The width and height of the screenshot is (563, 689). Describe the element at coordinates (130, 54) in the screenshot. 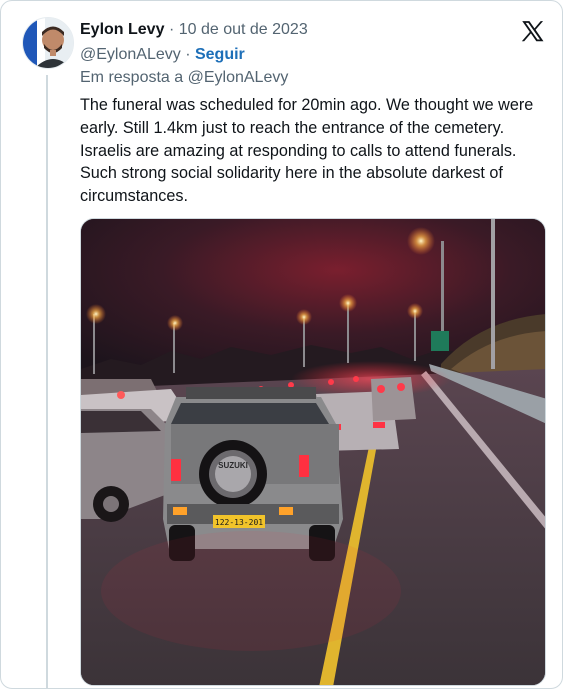

I see `author-handle: @EylonALevy` at that location.